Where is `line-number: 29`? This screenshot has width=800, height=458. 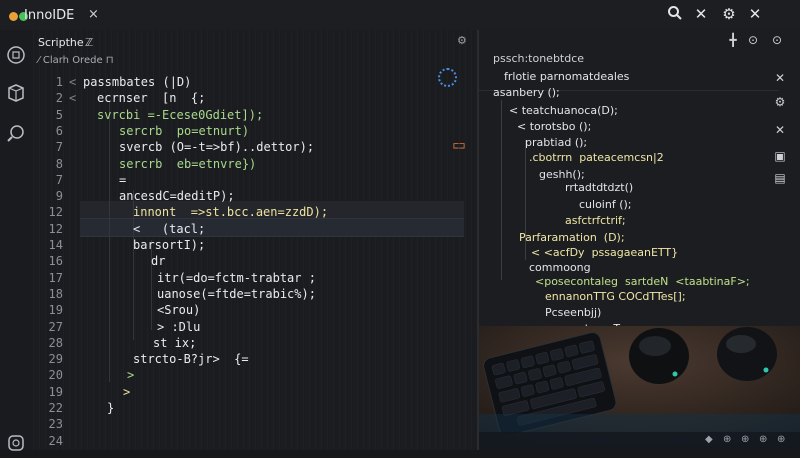 line-number: 29 is located at coordinates (55, 359).